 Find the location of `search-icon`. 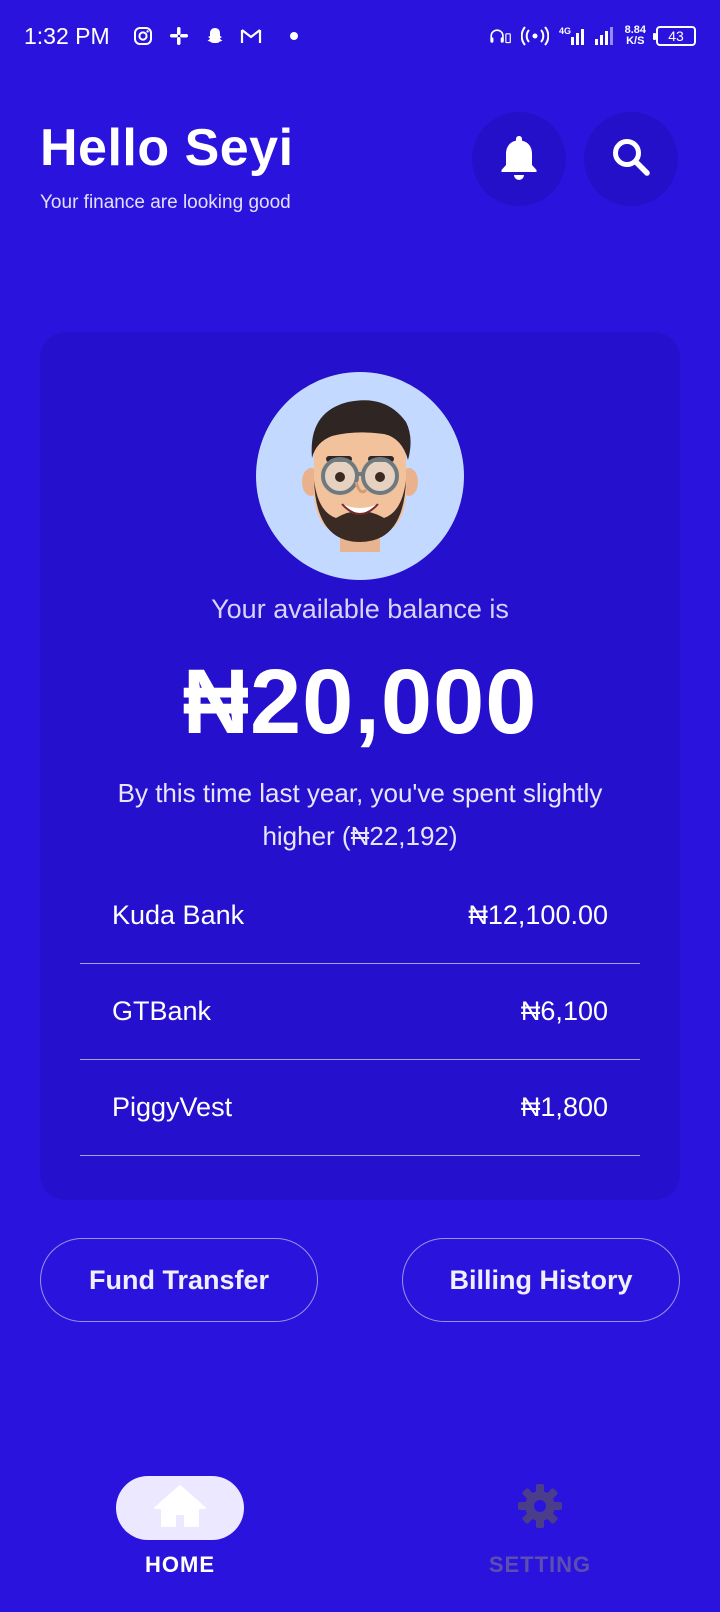

search-icon is located at coordinates (631, 159).